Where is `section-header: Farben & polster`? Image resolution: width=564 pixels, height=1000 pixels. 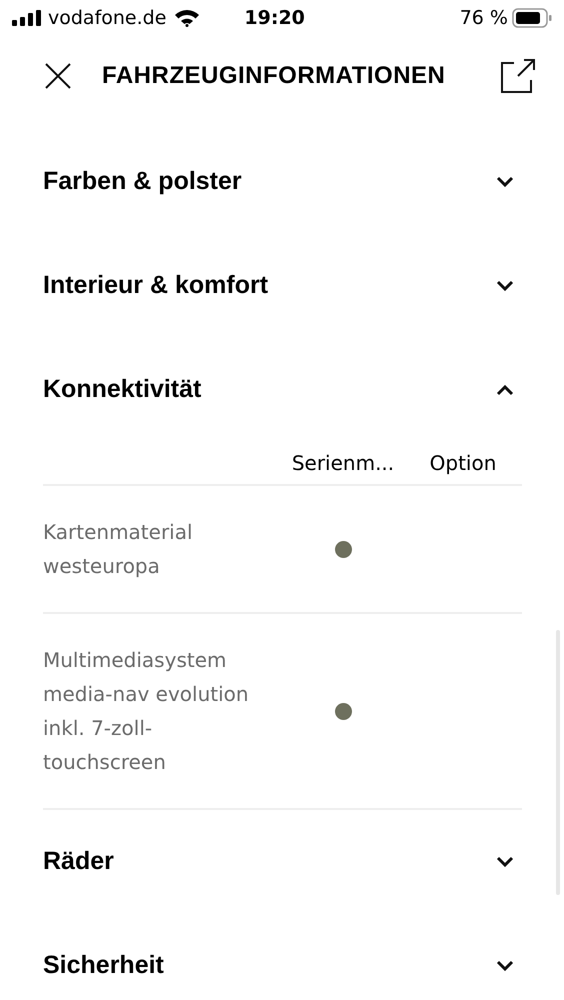 section-header: Farben & polster is located at coordinates (282, 182).